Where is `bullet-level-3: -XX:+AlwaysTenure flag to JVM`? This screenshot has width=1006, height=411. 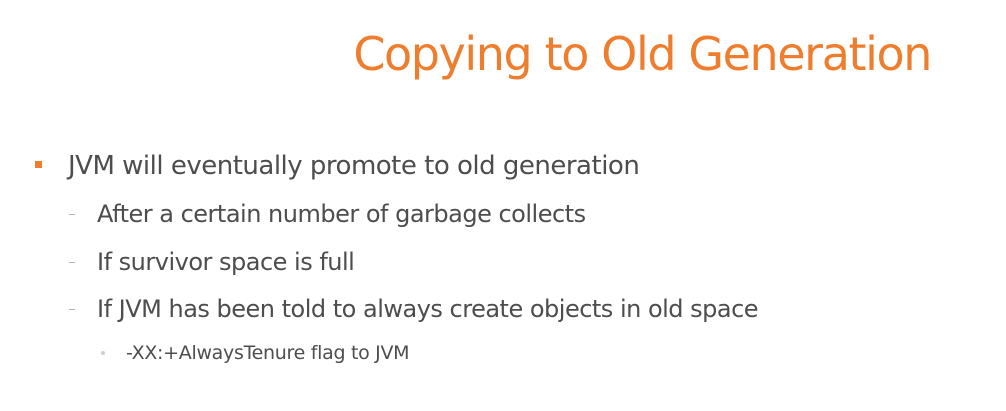
bullet-level-3: -XX:+AlwaysTenure flag to JVM is located at coordinates (255, 353).